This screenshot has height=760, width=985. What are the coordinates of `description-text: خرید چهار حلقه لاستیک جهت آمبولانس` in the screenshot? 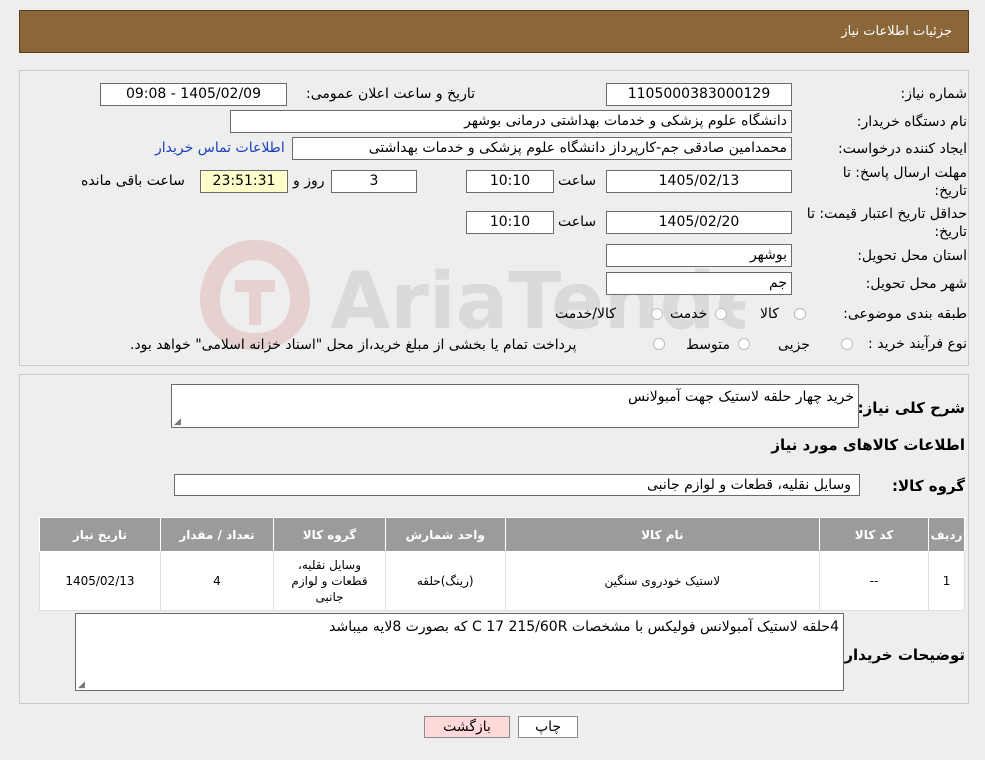 It's located at (740, 397).